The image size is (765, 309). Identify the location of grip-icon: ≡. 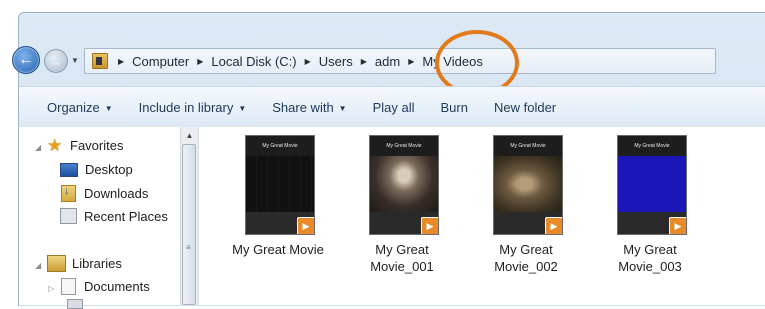
(188, 247).